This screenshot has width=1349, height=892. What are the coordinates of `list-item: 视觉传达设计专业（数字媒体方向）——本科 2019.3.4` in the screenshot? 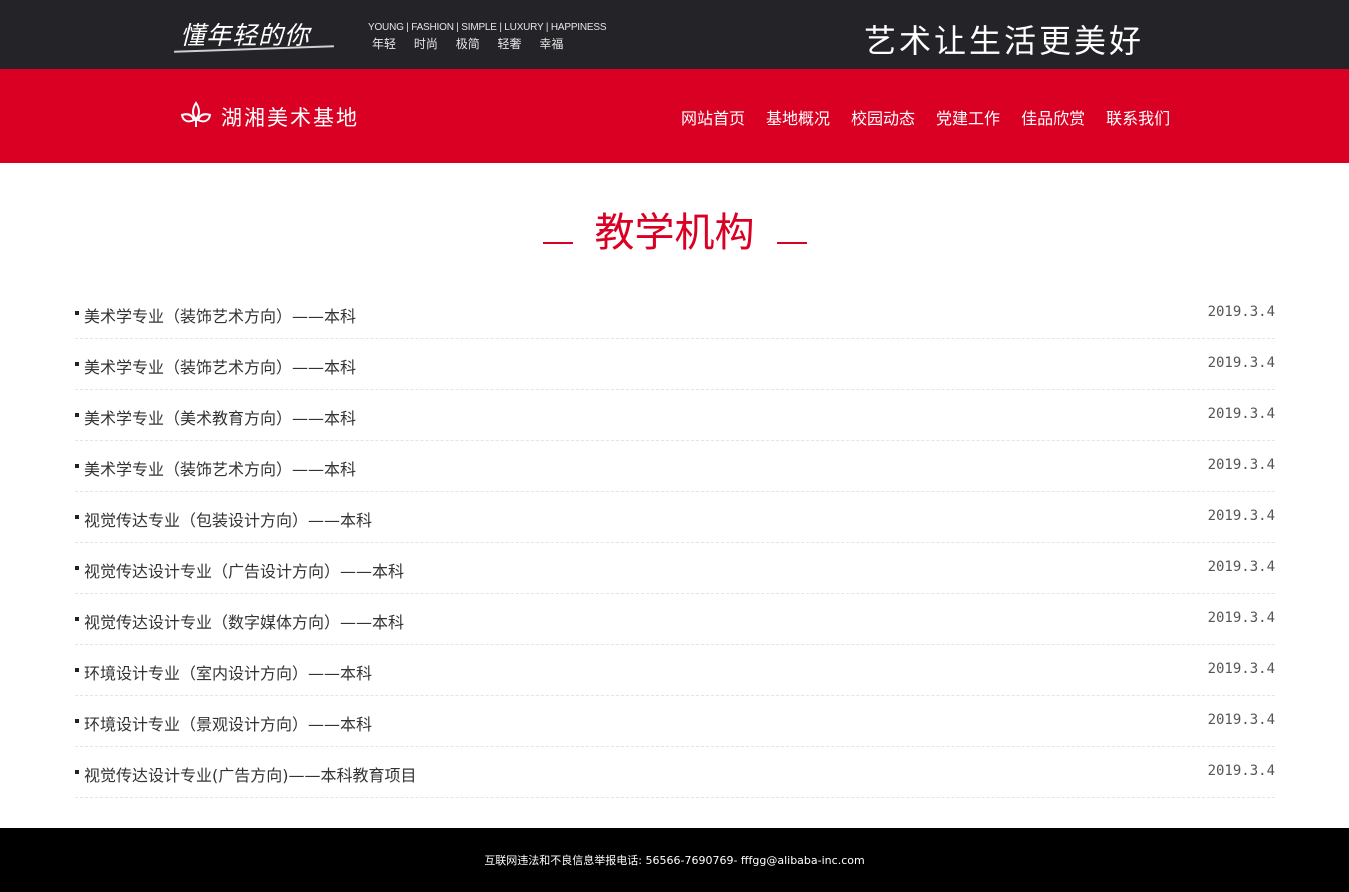 It's located at (675, 619).